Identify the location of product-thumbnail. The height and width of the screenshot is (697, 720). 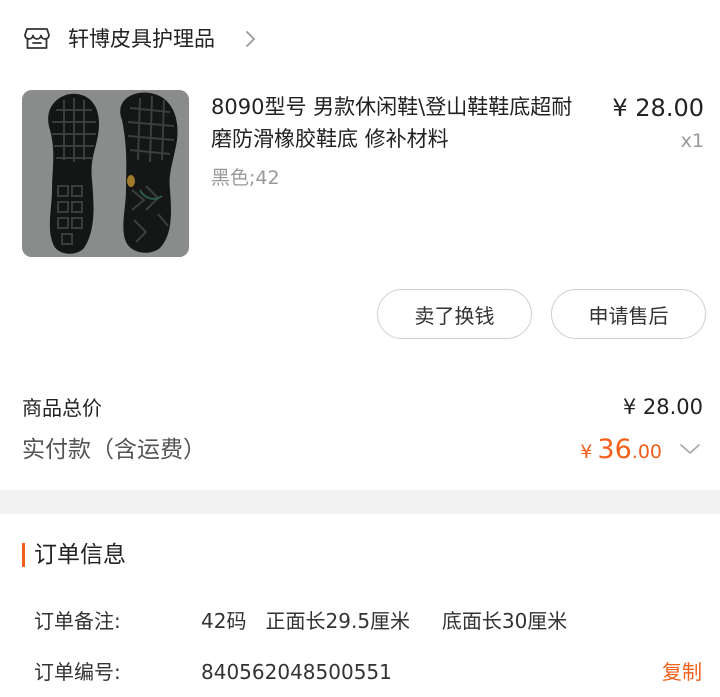
(105, 173).